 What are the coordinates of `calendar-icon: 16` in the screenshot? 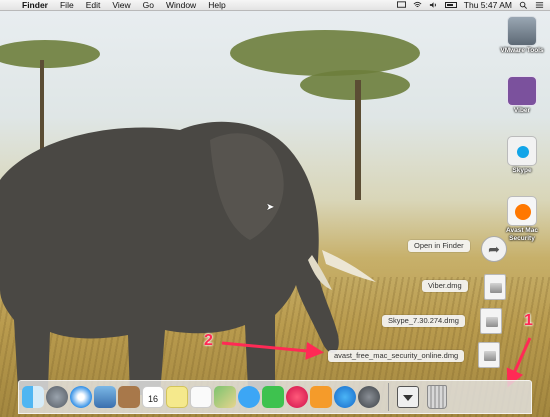 It's located at (153, 397).